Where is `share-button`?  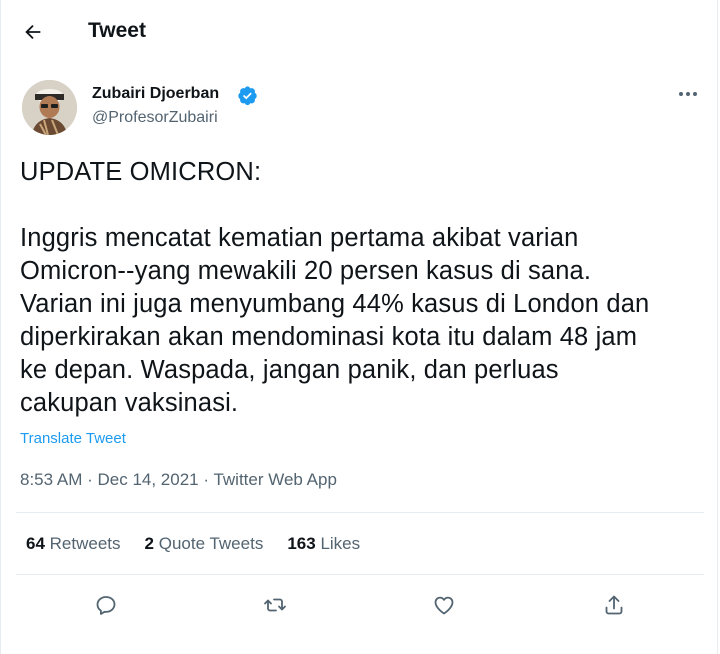 share-button is located at coordinates (614, 605).